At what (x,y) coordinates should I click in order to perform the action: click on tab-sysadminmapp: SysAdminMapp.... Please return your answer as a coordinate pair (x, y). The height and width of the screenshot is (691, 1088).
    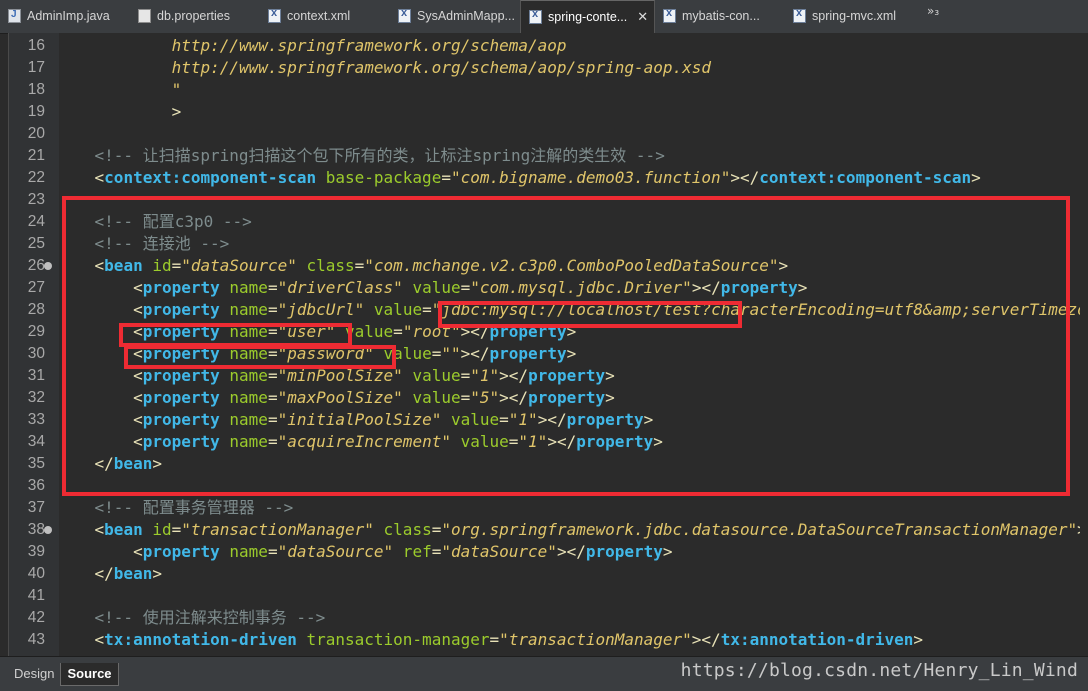
    Looking at the image, I should click on (455, 15).